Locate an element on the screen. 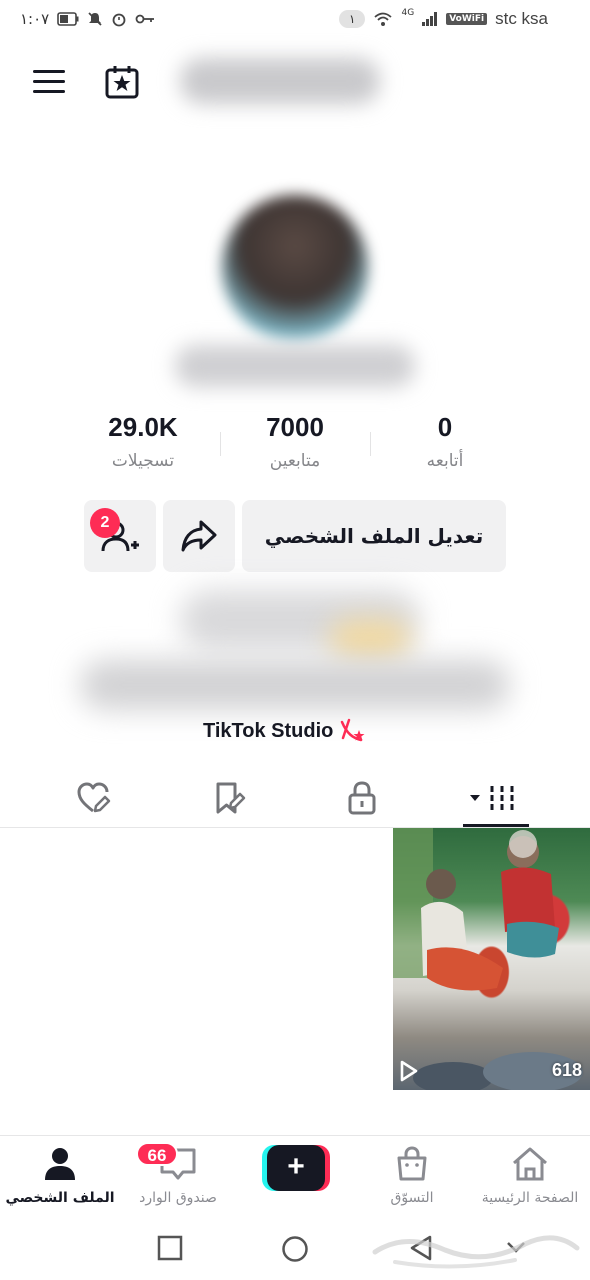  grid-icon is located at coordinates (492, 798).